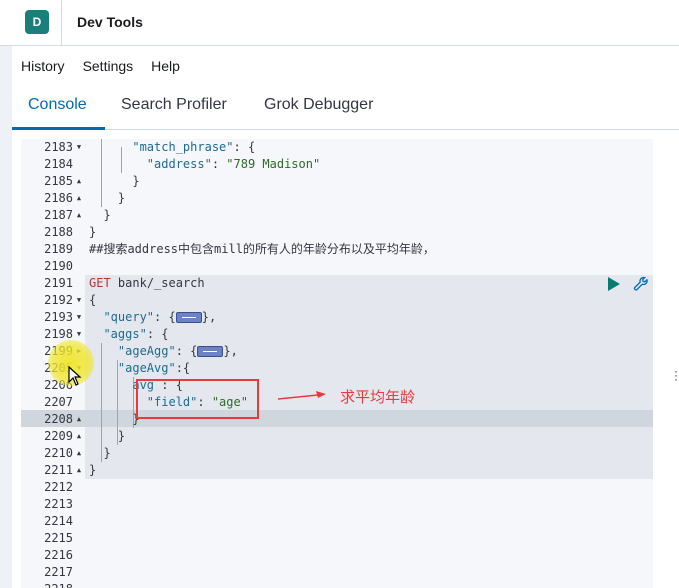 The image size is (679, 588). What do you see at coordinates (108, 66) in the screenshot?
I see `menu-settings: Settings` at bounding box center [108, 66].